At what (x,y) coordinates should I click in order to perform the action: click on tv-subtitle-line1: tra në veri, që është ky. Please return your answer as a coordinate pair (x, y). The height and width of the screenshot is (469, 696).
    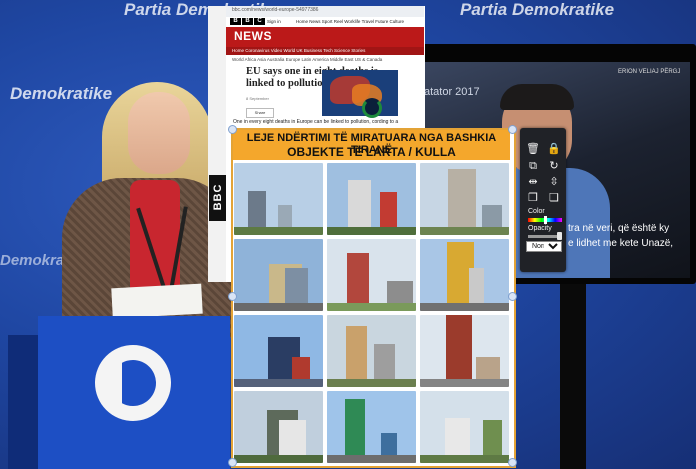
    Looking at the image, I should click on (619, 228).